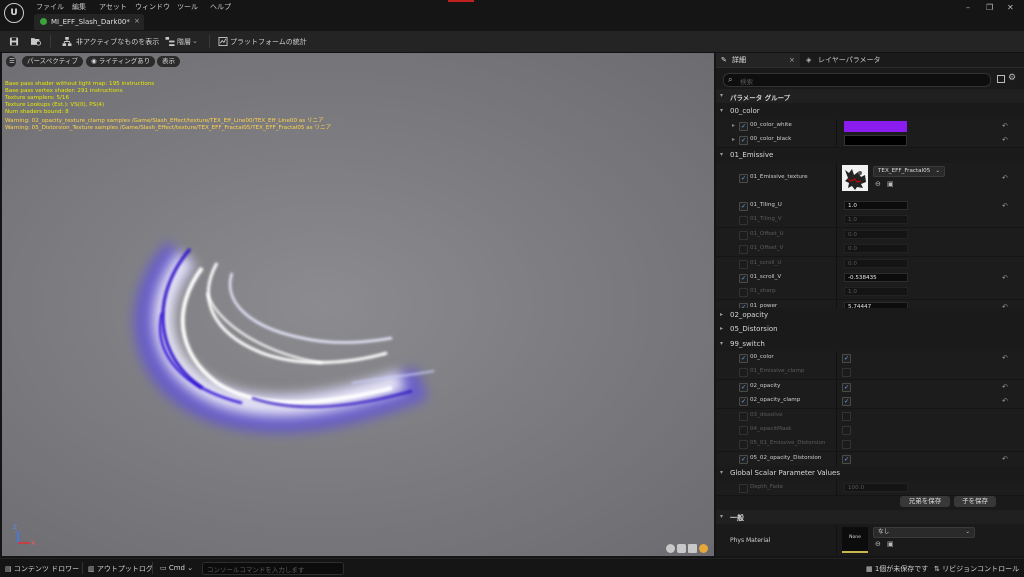  I want to click on preview-plane-icon, so click(692, 548).